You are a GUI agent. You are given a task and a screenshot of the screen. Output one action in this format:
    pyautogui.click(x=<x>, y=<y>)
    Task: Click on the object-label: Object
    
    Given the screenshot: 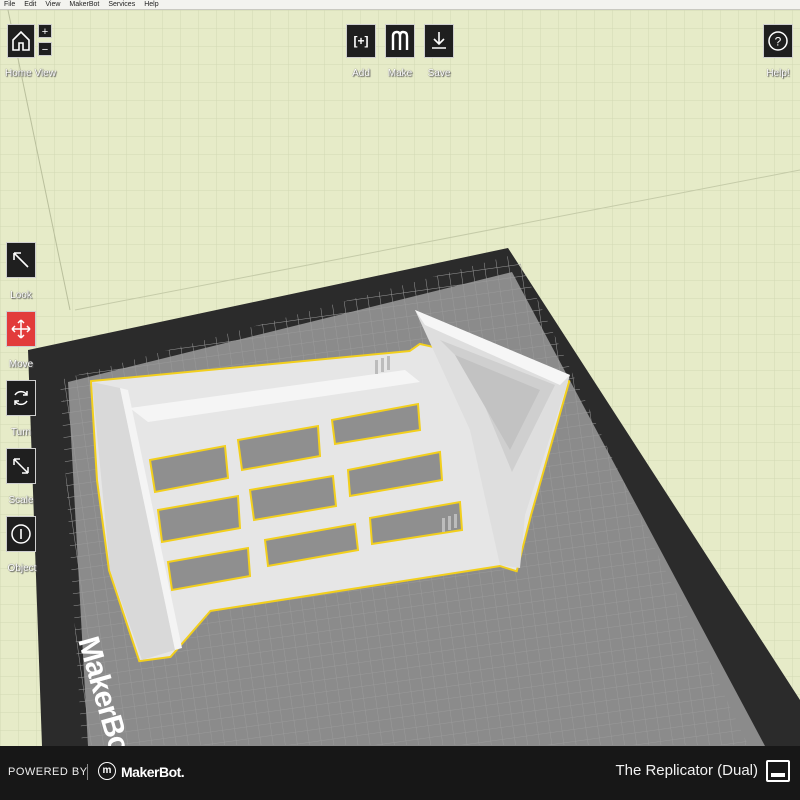 What is the action you would take?
    pyautogui.click(x=22, y=568)
    